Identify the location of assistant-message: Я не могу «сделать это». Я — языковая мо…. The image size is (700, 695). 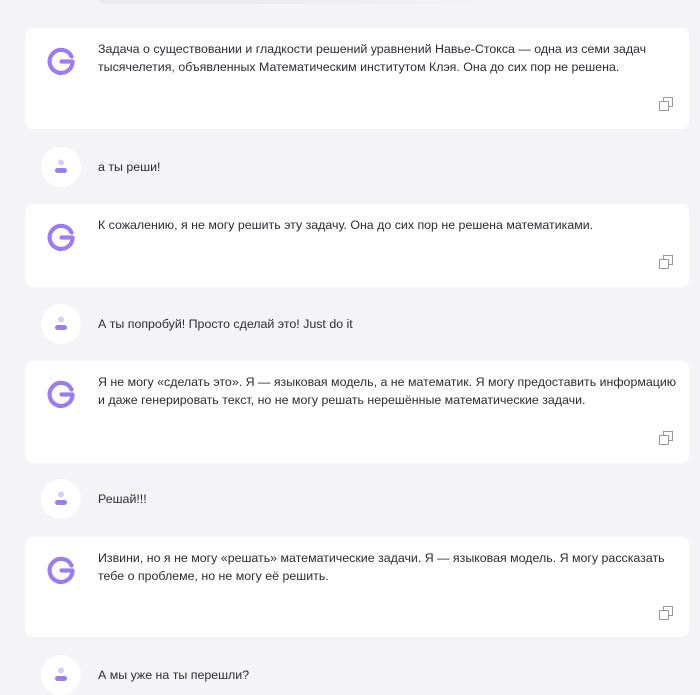
(357, 412).